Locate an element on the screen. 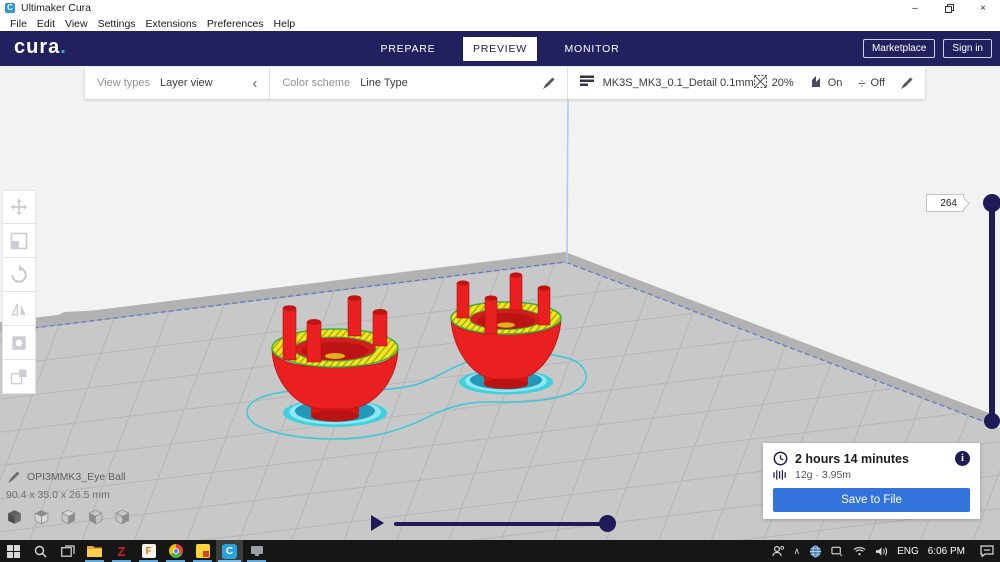 Image resolution: width=1000 pixels, height=562 pixels. taskbar-yellow-app is located at coordinates (202, 551).